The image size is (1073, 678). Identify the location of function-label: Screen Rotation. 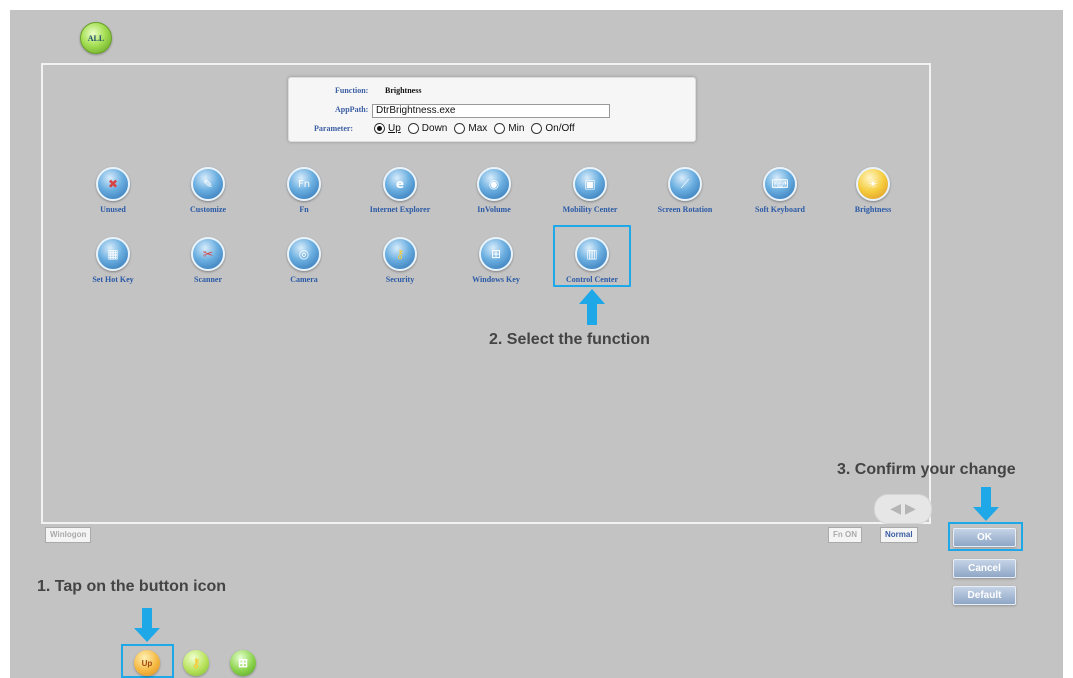
(685, 209).